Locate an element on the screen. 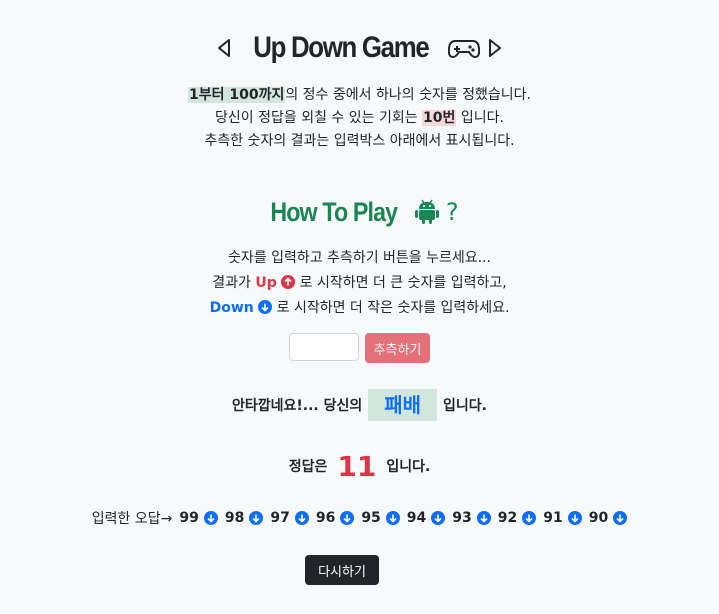 Image resolution: width=719 pixels, height=614 pixels. question-mark: ? is located at coordinates (452, 212).